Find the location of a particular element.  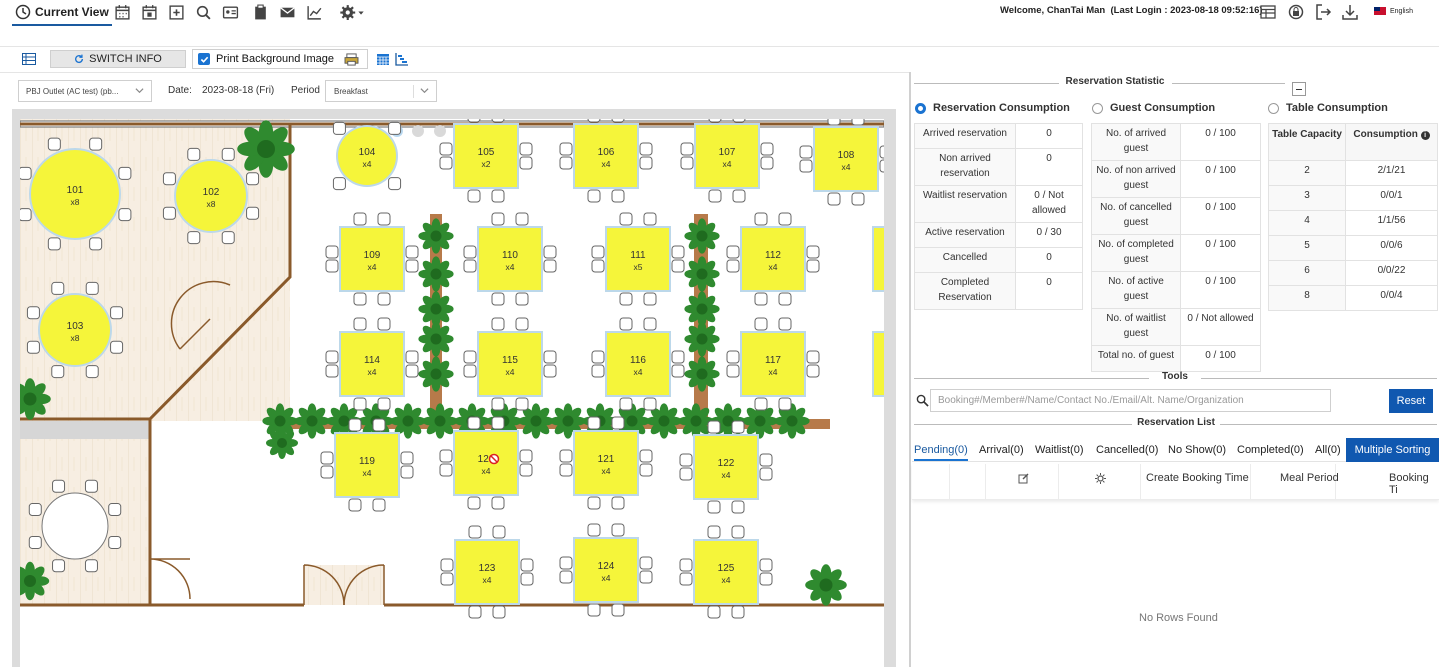

table-capacity-header: Table Capacity is located at coordinates (1307, 142).